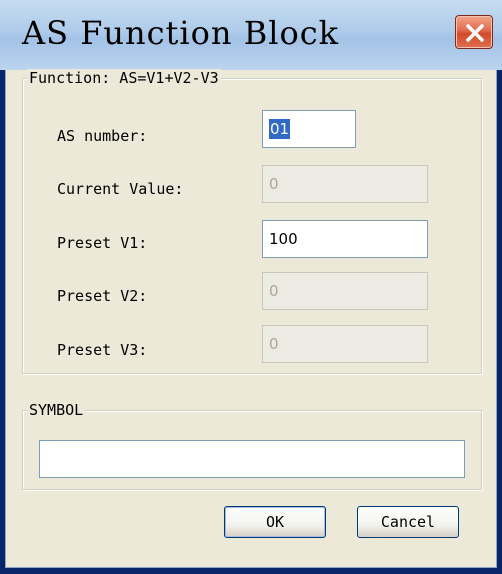 The width and height of the screenshot is (502, 574). I want to click on ok-button: OK, so click(275, 522).